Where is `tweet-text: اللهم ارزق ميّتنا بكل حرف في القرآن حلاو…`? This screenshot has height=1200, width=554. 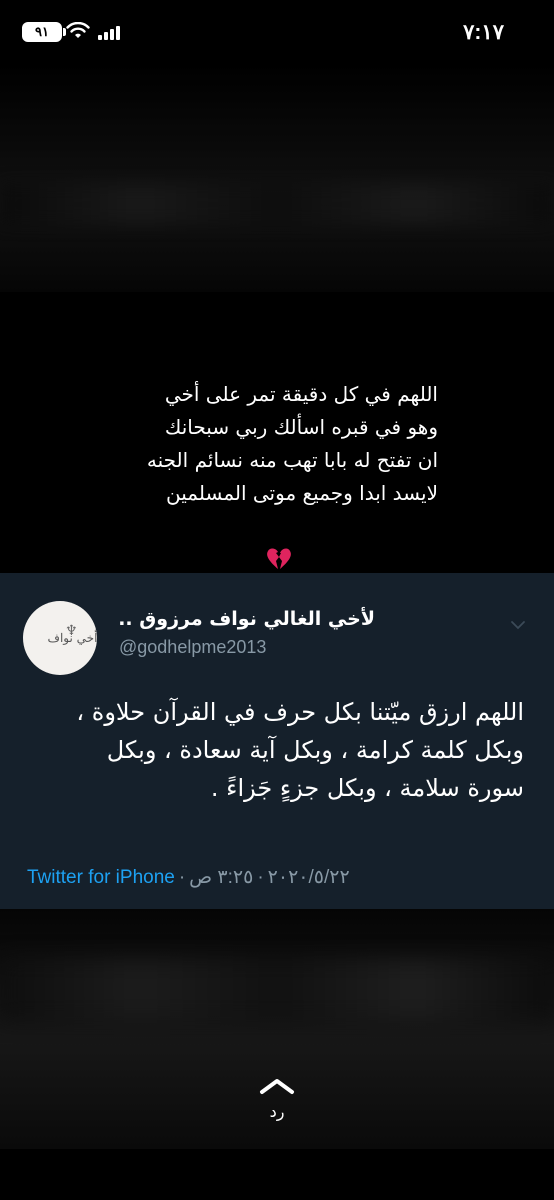
tweet-text: اللهم ارزق ميّتنا بكل حرف في القرآن حلاو… is located at coordinates (278, 750).